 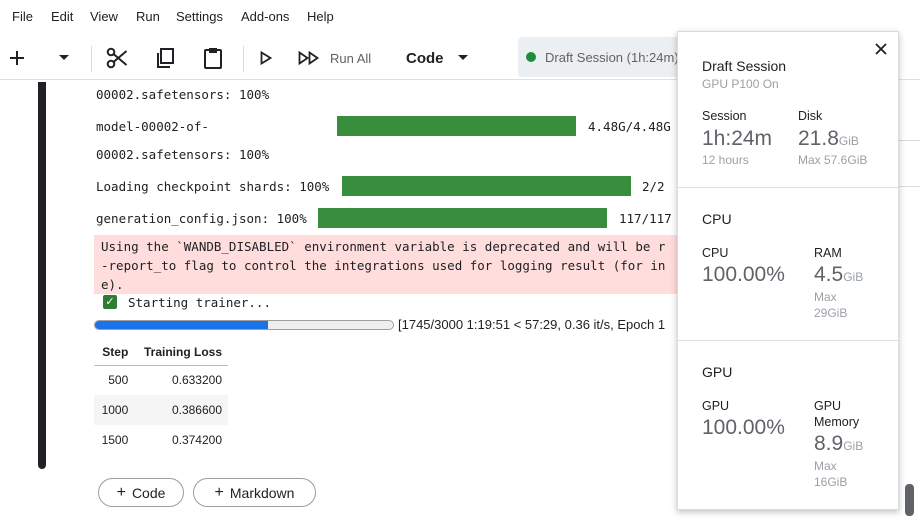 I want to click on table-cell-step: 1000, so click(x=114, y=410).